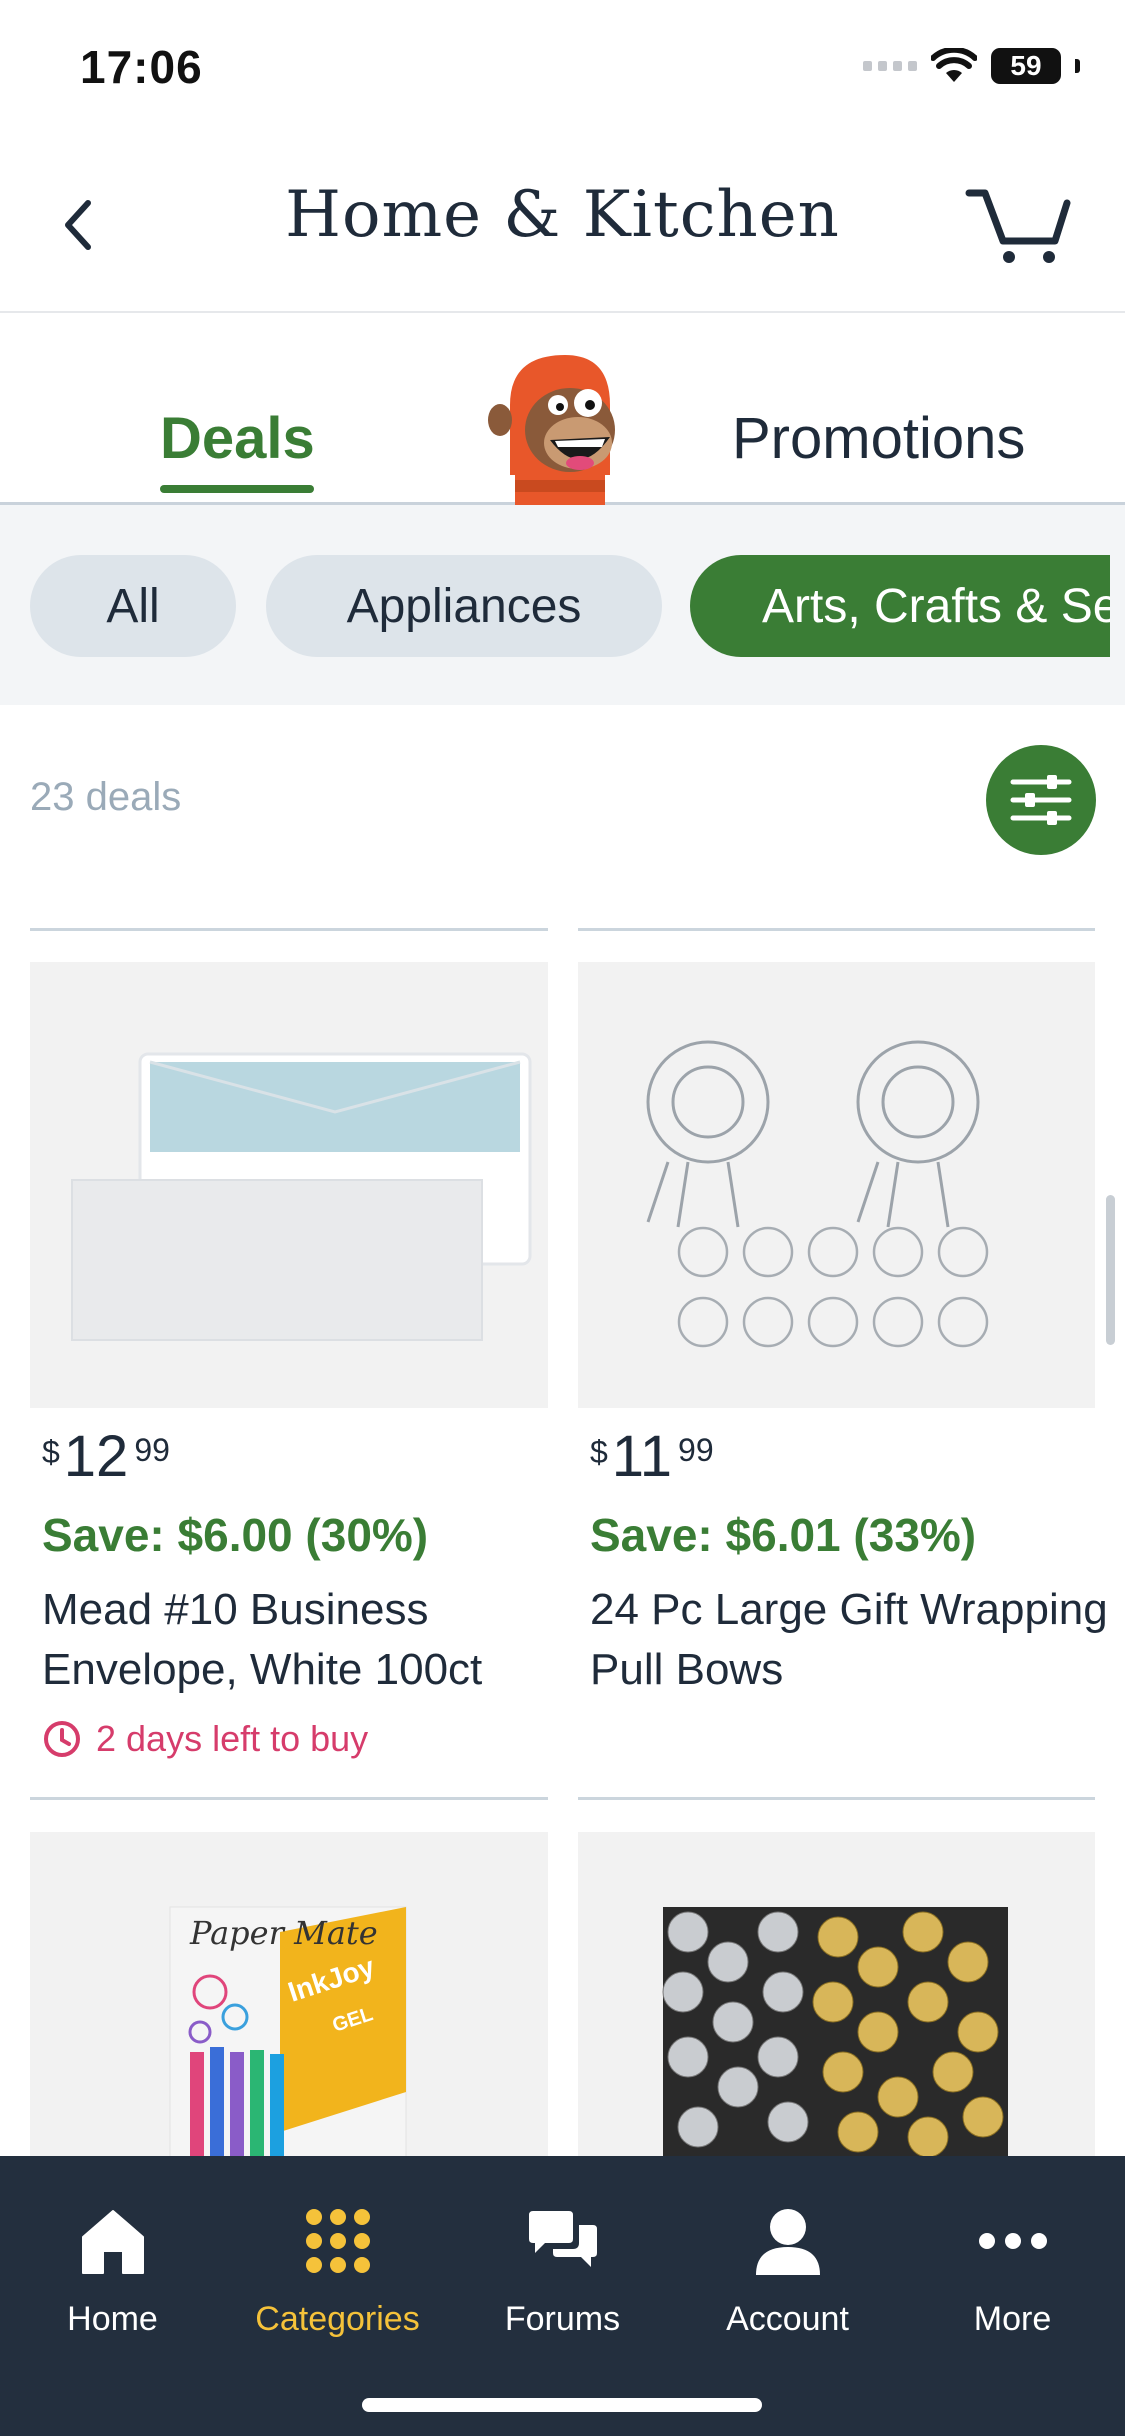 This screenshot has width=1125, height=2436. I want to click on nav-home-label: Home, so click(112, 2319).